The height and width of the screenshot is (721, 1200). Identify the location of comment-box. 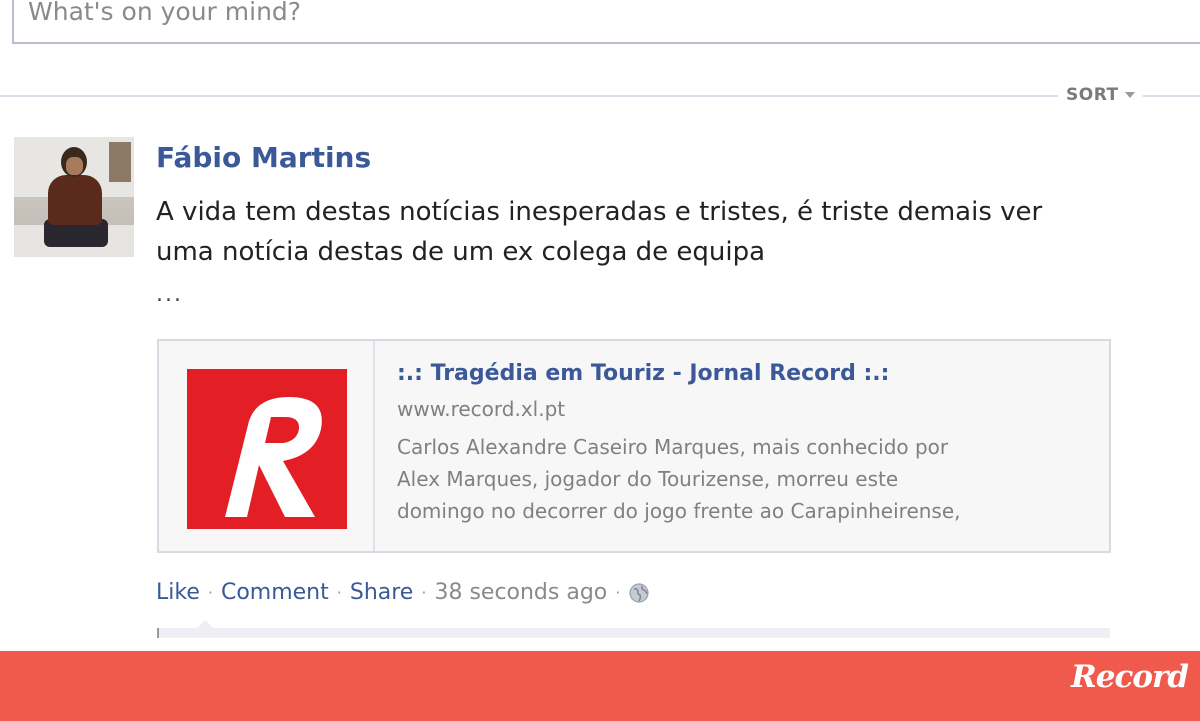
(634, 633).